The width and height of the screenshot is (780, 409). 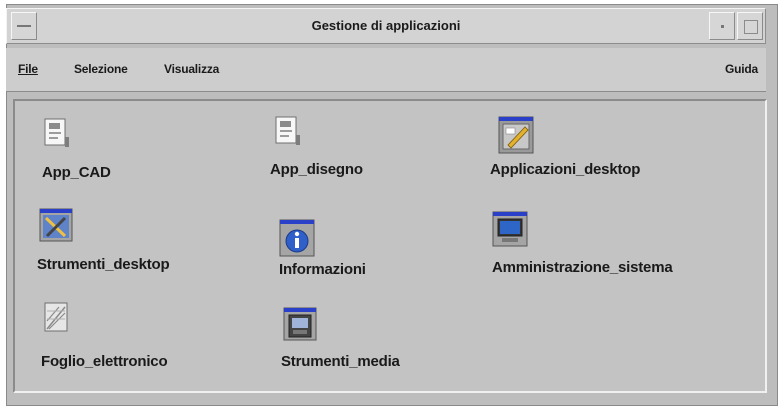 I want to click on menu-selezione: Selezione, so click(x=101, y=69).